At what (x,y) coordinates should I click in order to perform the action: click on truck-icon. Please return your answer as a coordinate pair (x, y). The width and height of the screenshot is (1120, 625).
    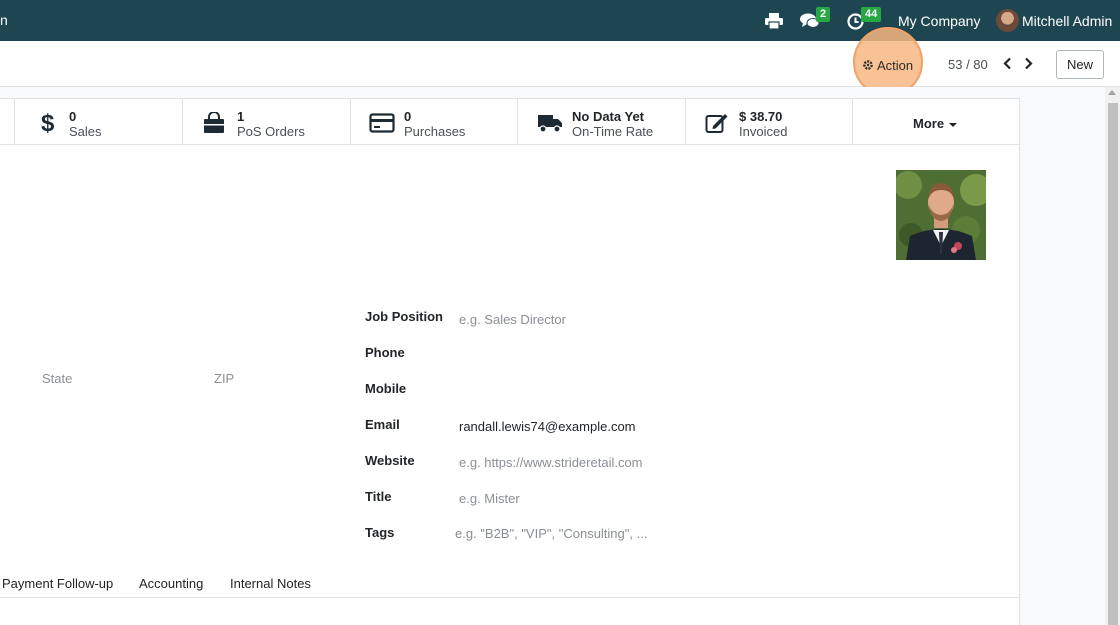
    Looking at the image, I should click on (550, 123).